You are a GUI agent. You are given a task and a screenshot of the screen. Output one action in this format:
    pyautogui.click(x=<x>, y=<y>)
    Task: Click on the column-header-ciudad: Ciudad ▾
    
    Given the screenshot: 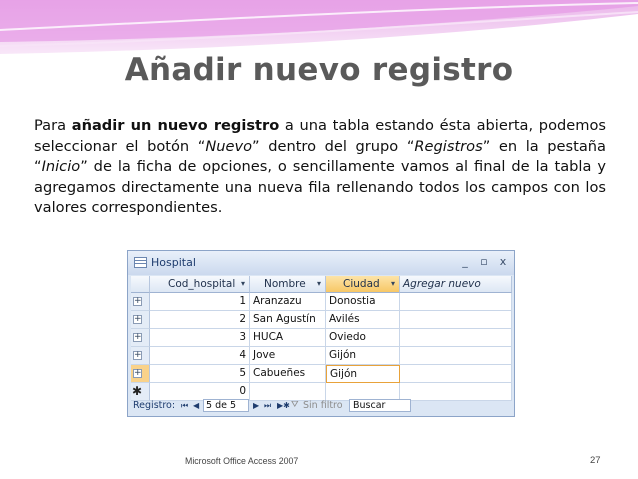 What is the action you would take?
    pyautogui.click(x=363, y=284)
    